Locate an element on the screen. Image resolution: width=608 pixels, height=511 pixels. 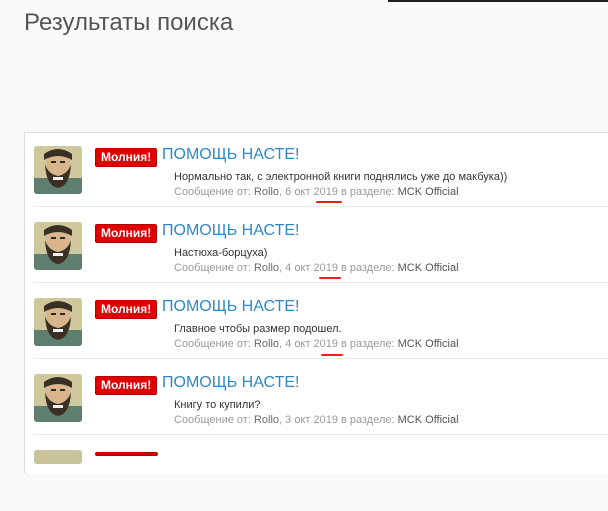
top-bar is located at coordinates (498, 1).